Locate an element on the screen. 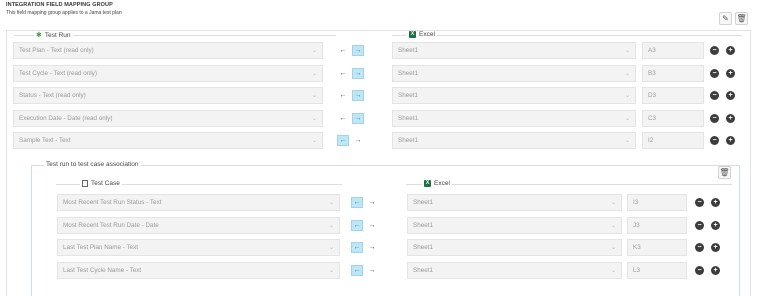 The image size is (759, 296). source-field-select: Test Plan - Text (read only) ⌄ is located at coordinates (168, 50).